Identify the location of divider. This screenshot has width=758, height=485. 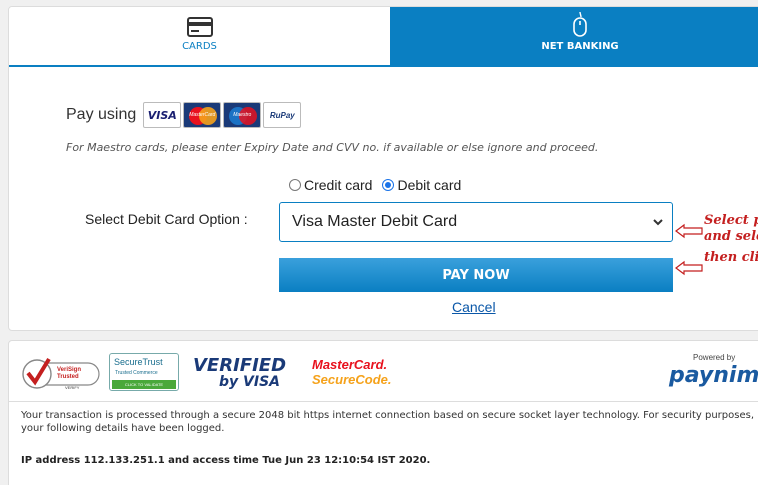
(383, 401).